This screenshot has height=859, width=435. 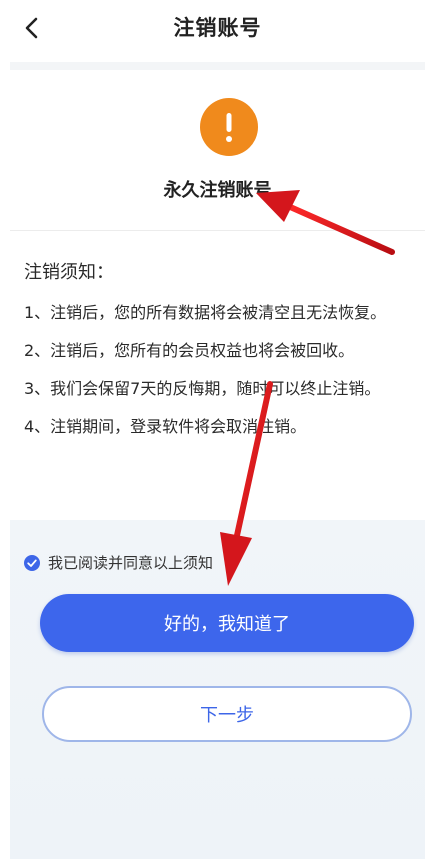 I want to click on agreement-label: 我已阅读并同意以上须知, so click(x=131, y=563).